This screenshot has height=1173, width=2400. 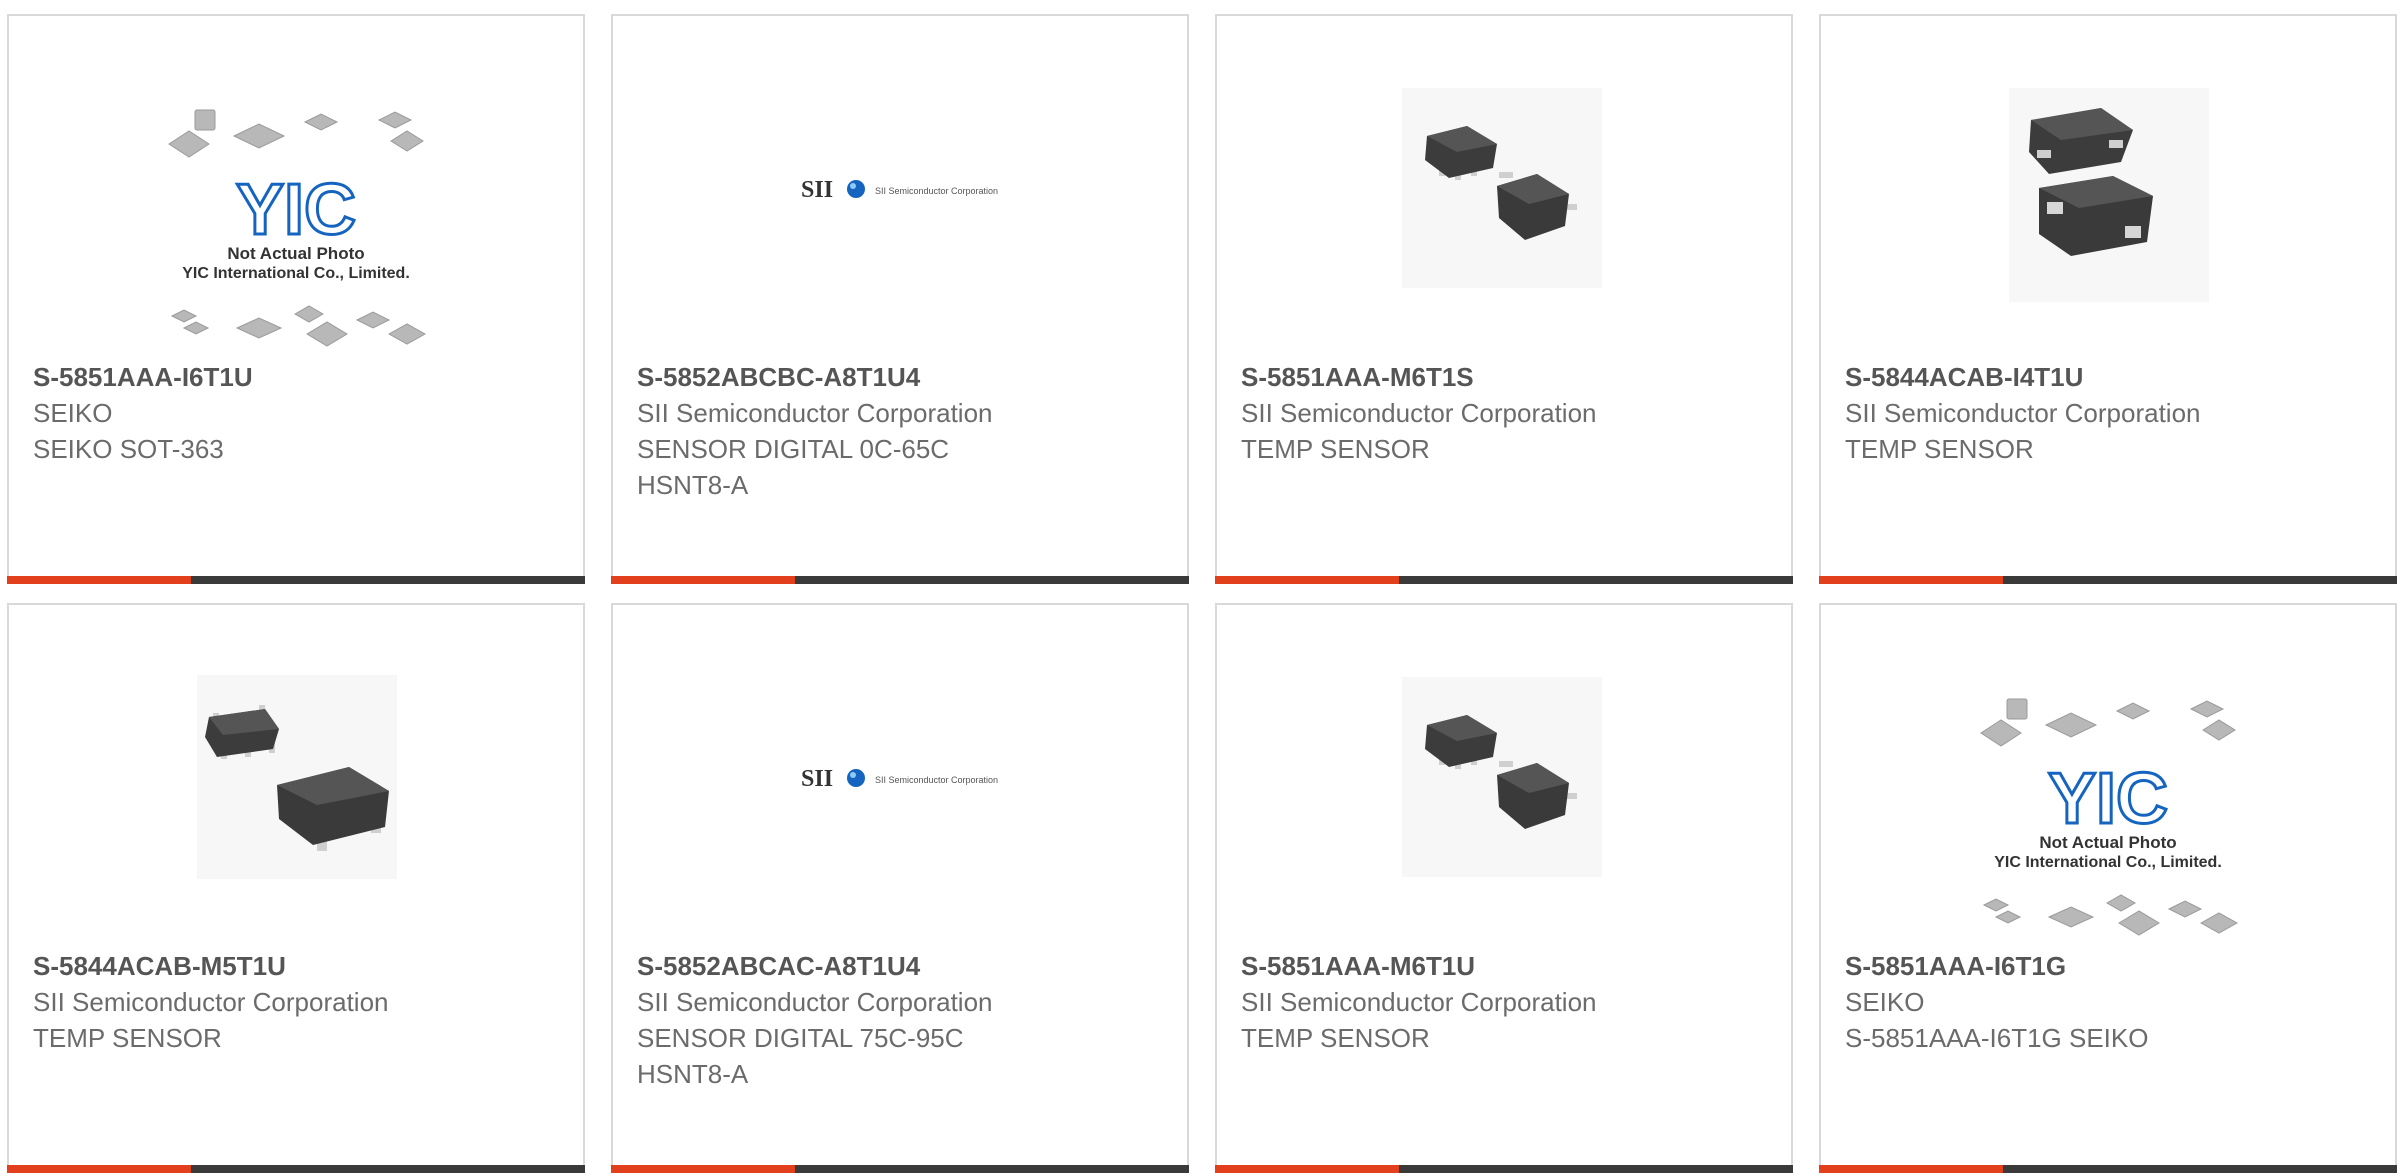 What do you see at coordinates (1511, 966) in the screenshot?
I see `part-number-link: S-5851AAA-M6T1U` at bounding box center [1511, 966].